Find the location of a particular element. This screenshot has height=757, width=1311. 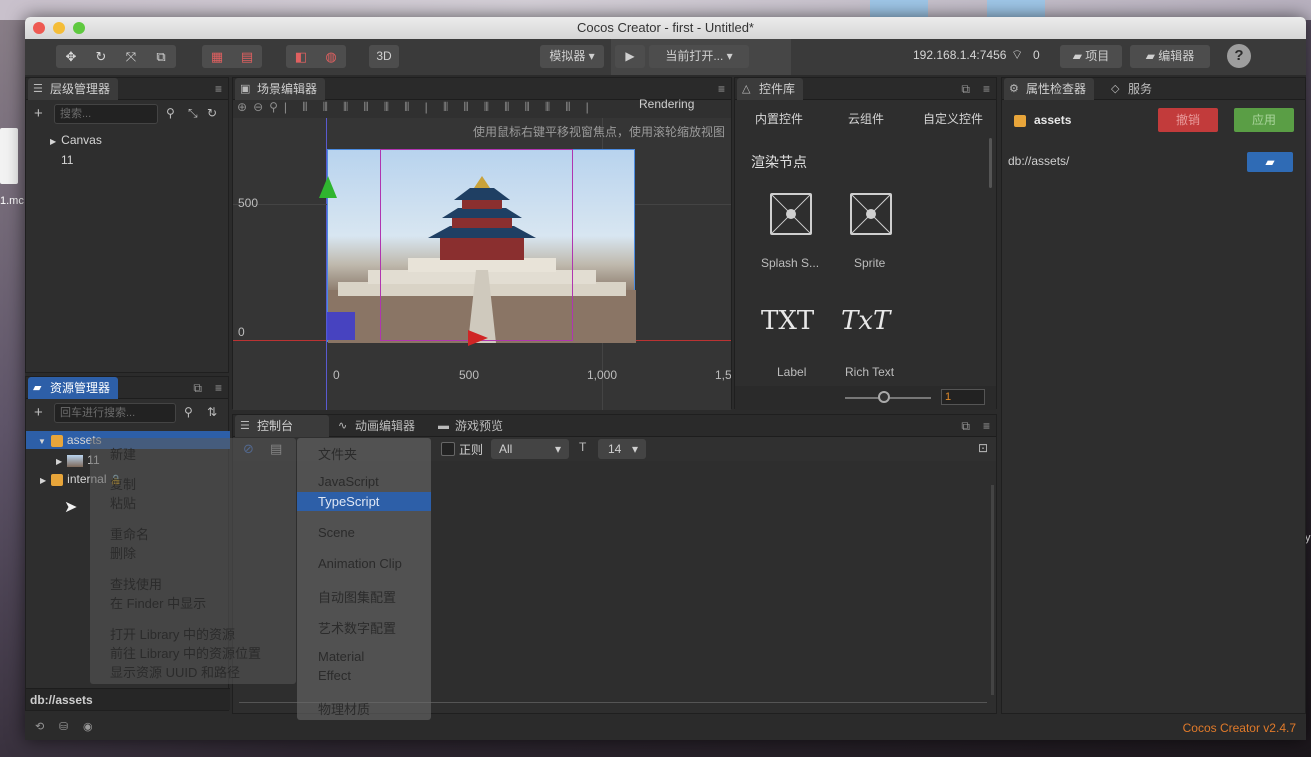

submenu-item-label-atlas: 艺术数字配置 is located at coordinates (357, 627).